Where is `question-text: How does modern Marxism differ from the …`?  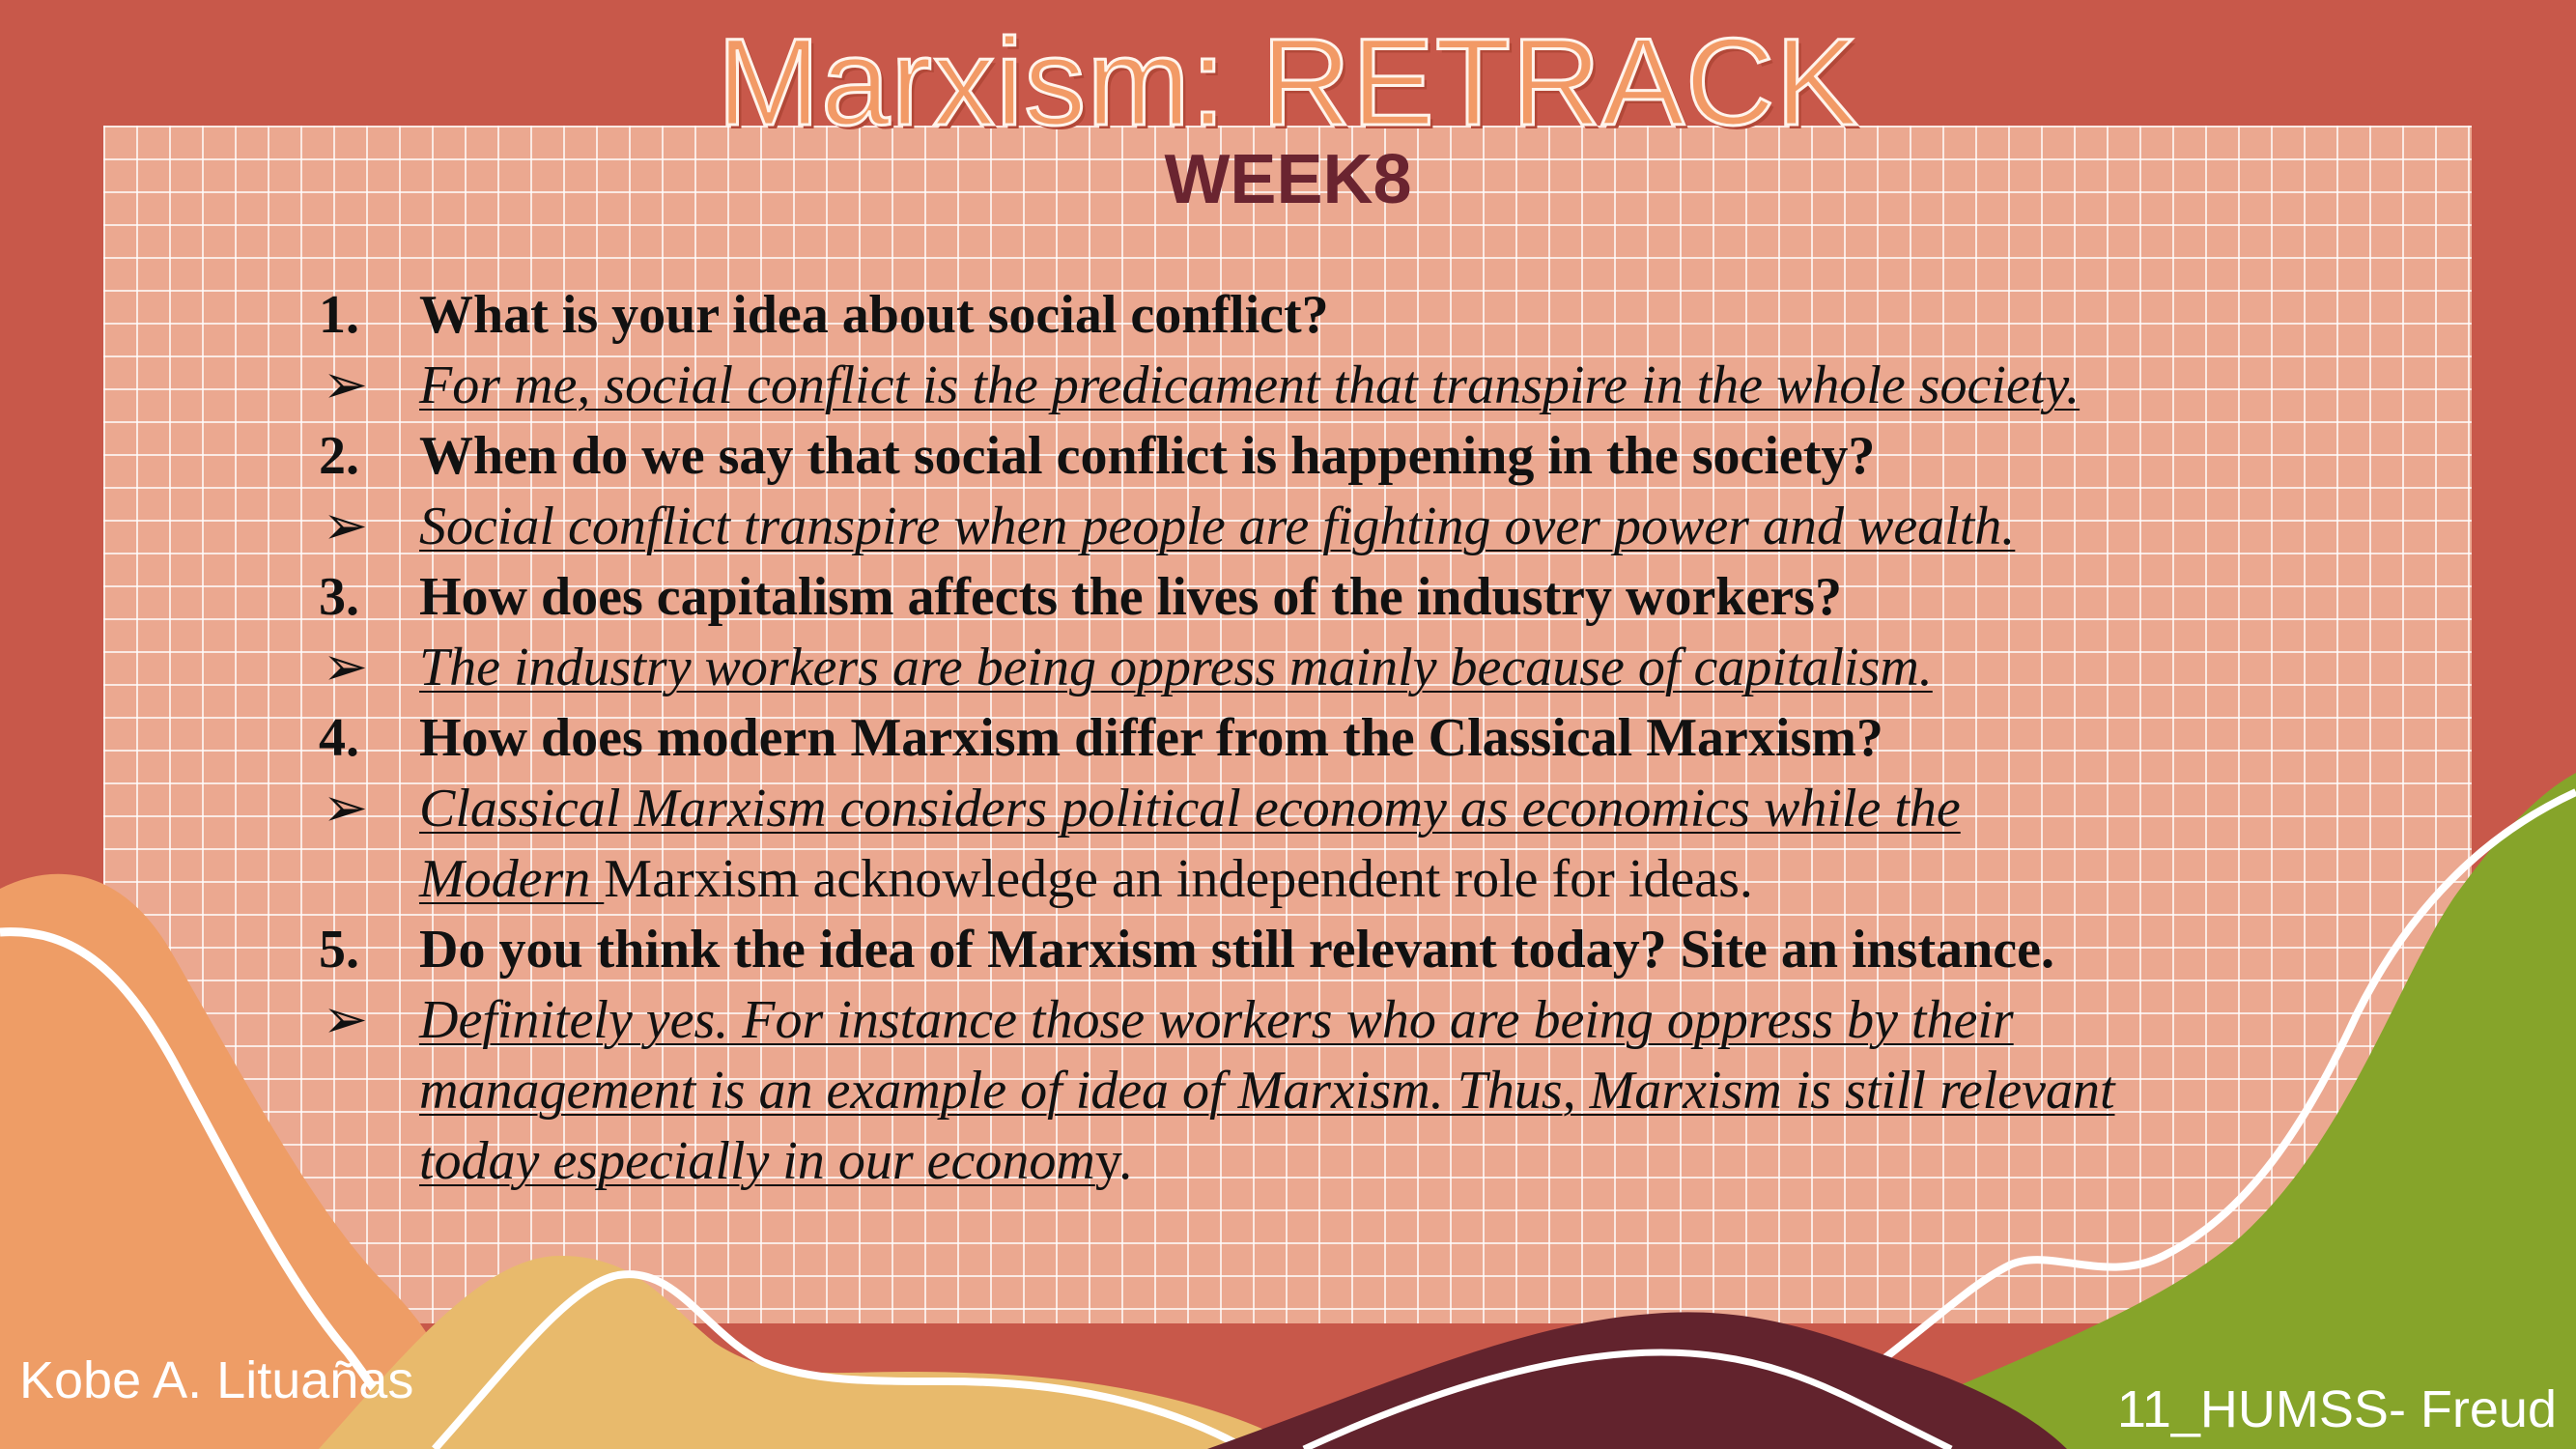
question-text: How does modern Marxism differ from the … is located at coordinates (1151, 738).